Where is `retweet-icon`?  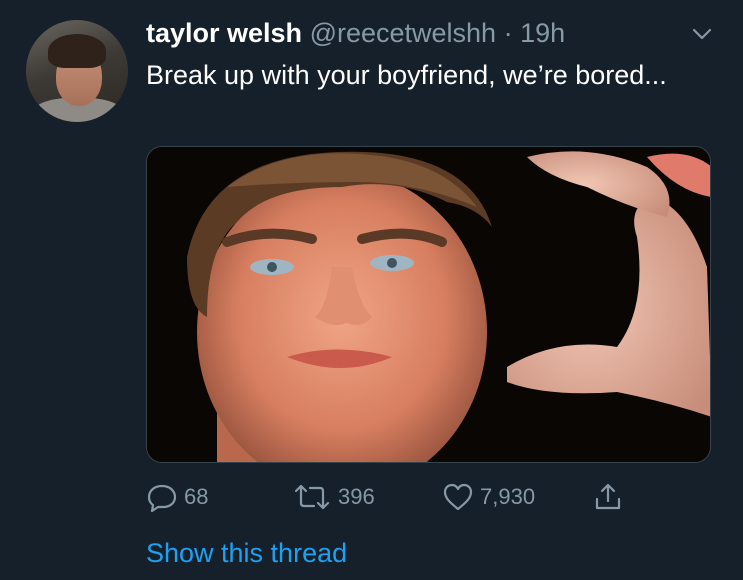 retweet-icon is located at coordinates (312, 497).